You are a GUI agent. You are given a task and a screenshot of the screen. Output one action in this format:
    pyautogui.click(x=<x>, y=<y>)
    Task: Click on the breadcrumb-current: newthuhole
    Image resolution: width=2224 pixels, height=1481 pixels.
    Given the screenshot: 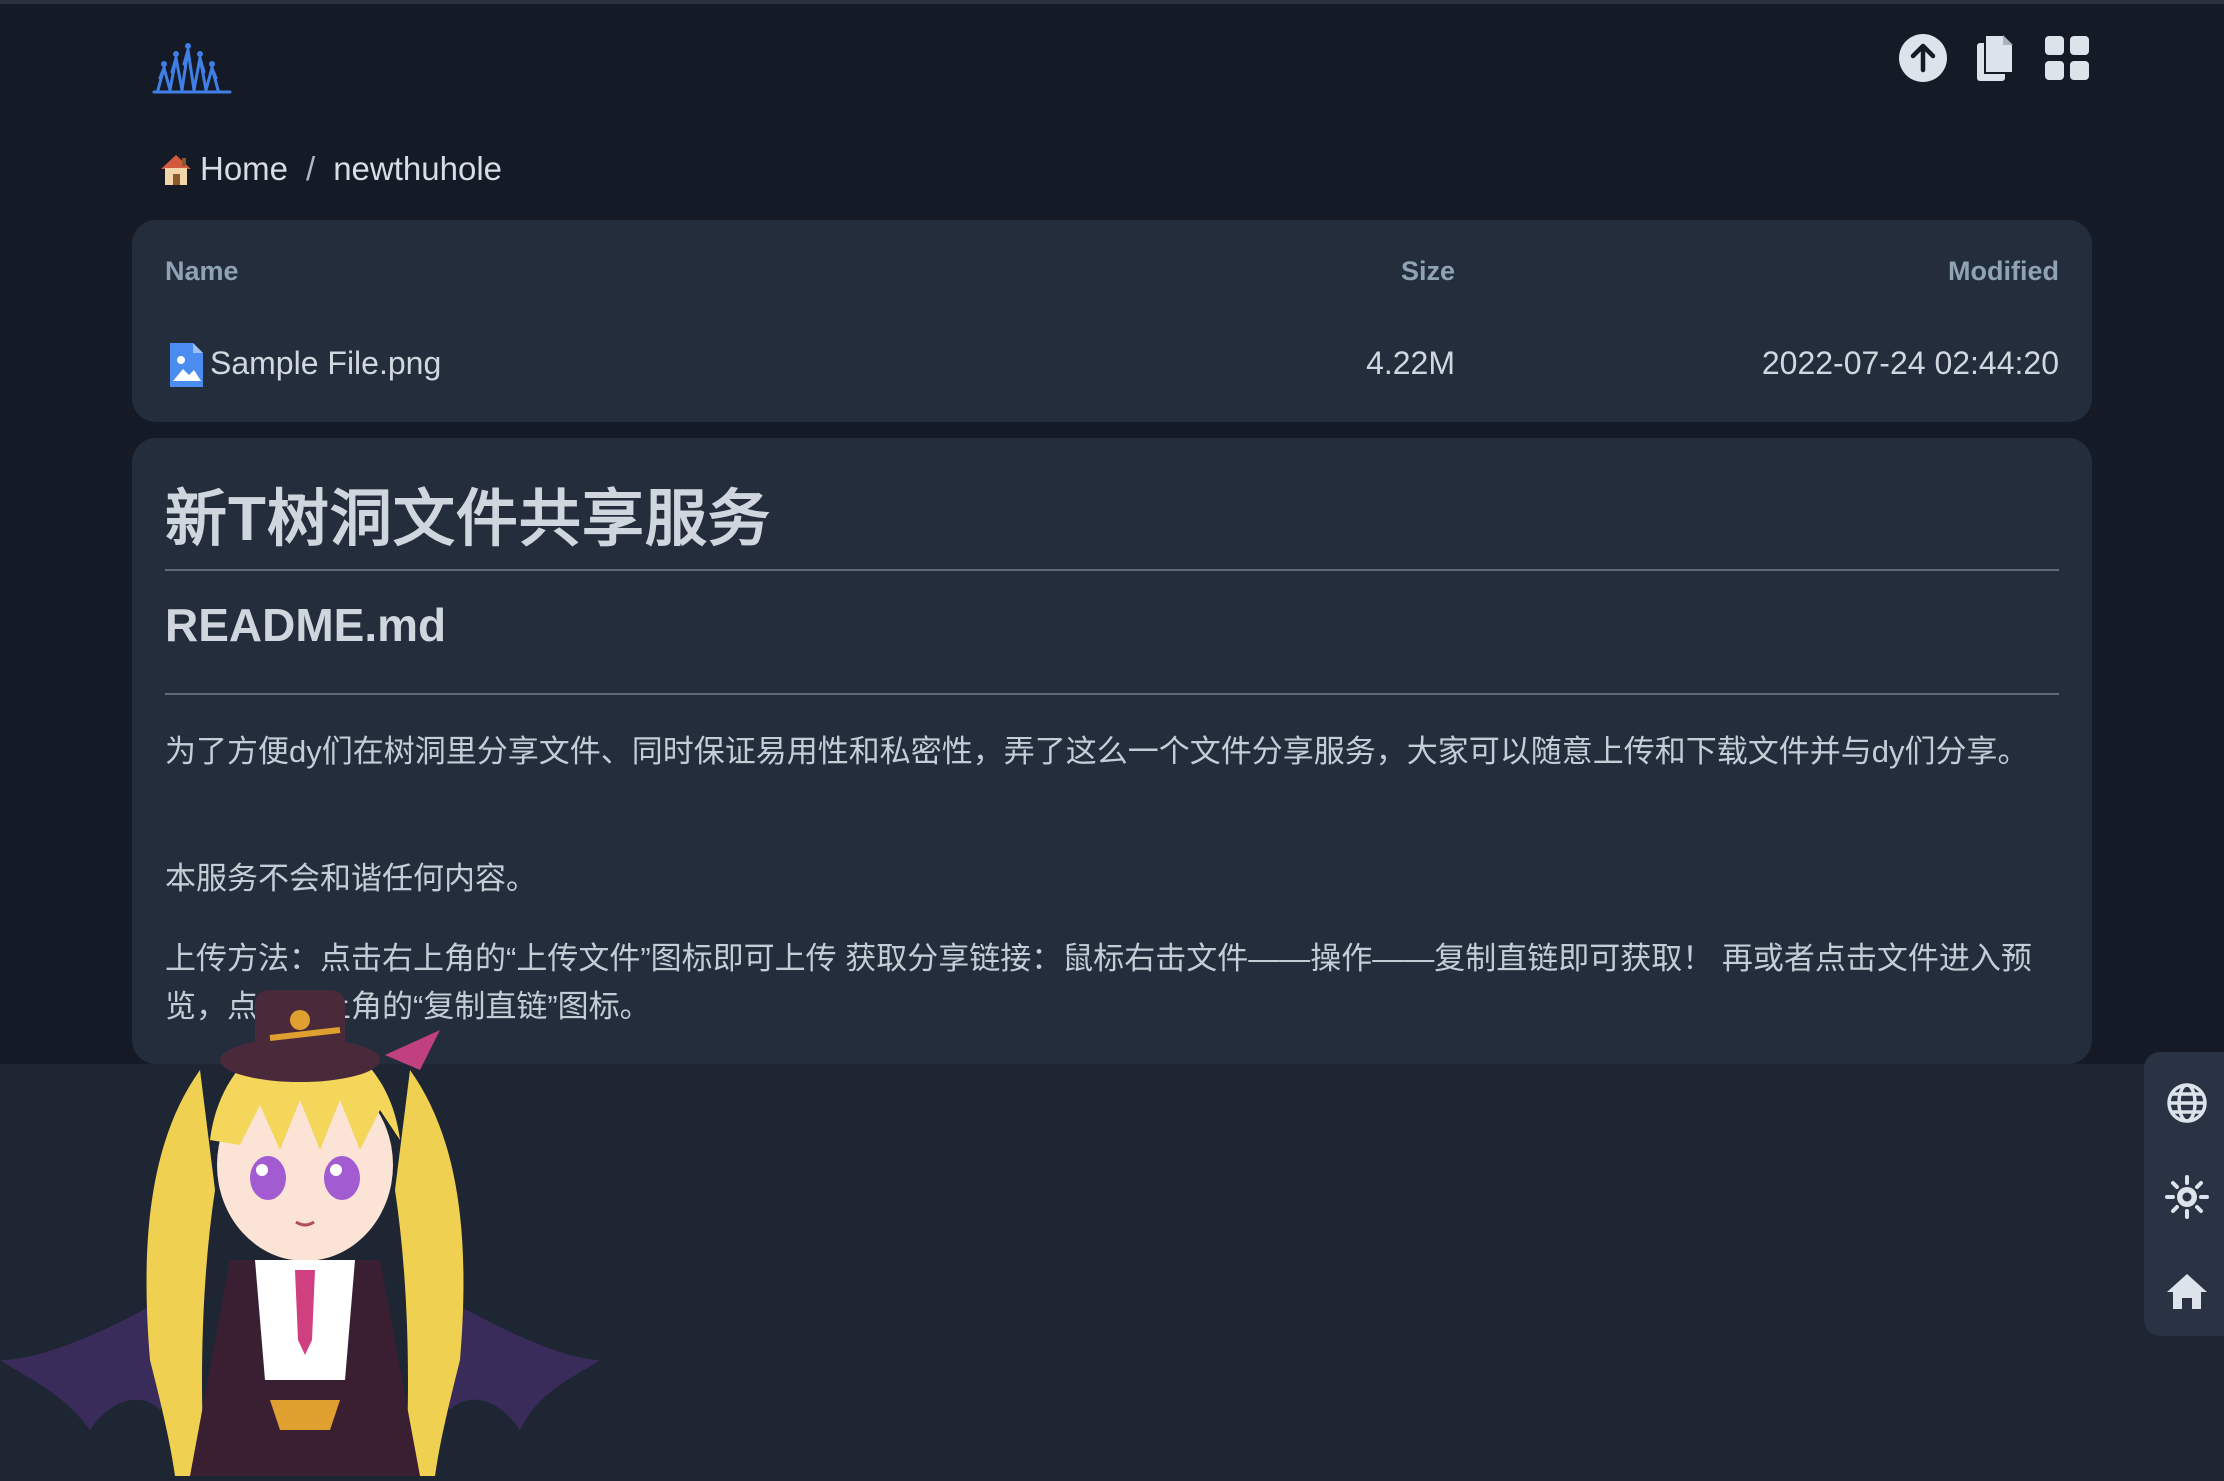 What is the action you would take?
    pyautogui.click(x=417, y=169)
    